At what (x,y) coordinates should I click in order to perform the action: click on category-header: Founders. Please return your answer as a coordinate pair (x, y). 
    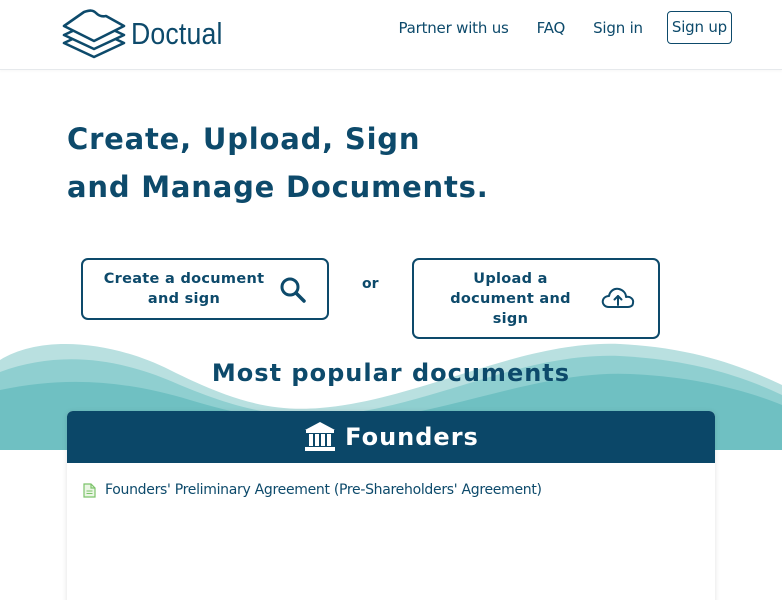
    Looking at the image, I should click on (391, 437).